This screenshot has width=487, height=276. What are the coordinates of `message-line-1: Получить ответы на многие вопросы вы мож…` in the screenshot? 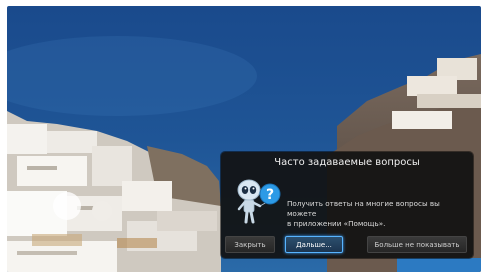 It's located at (363, 208).